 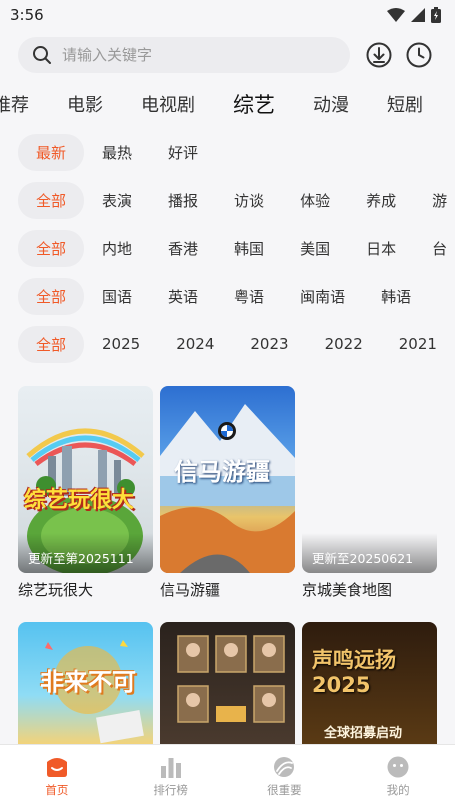 I want to click on show-card: 声鸣远扬 2025 全球招募启动, so click(x=369, y=686).